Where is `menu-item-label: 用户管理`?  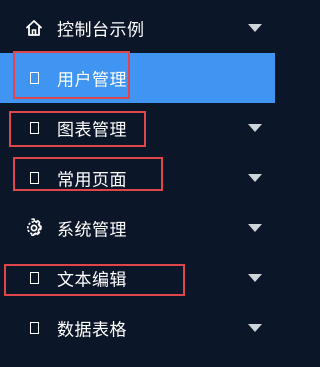 menu-item-label: 用户管理 is located at coordinates (92, 80).